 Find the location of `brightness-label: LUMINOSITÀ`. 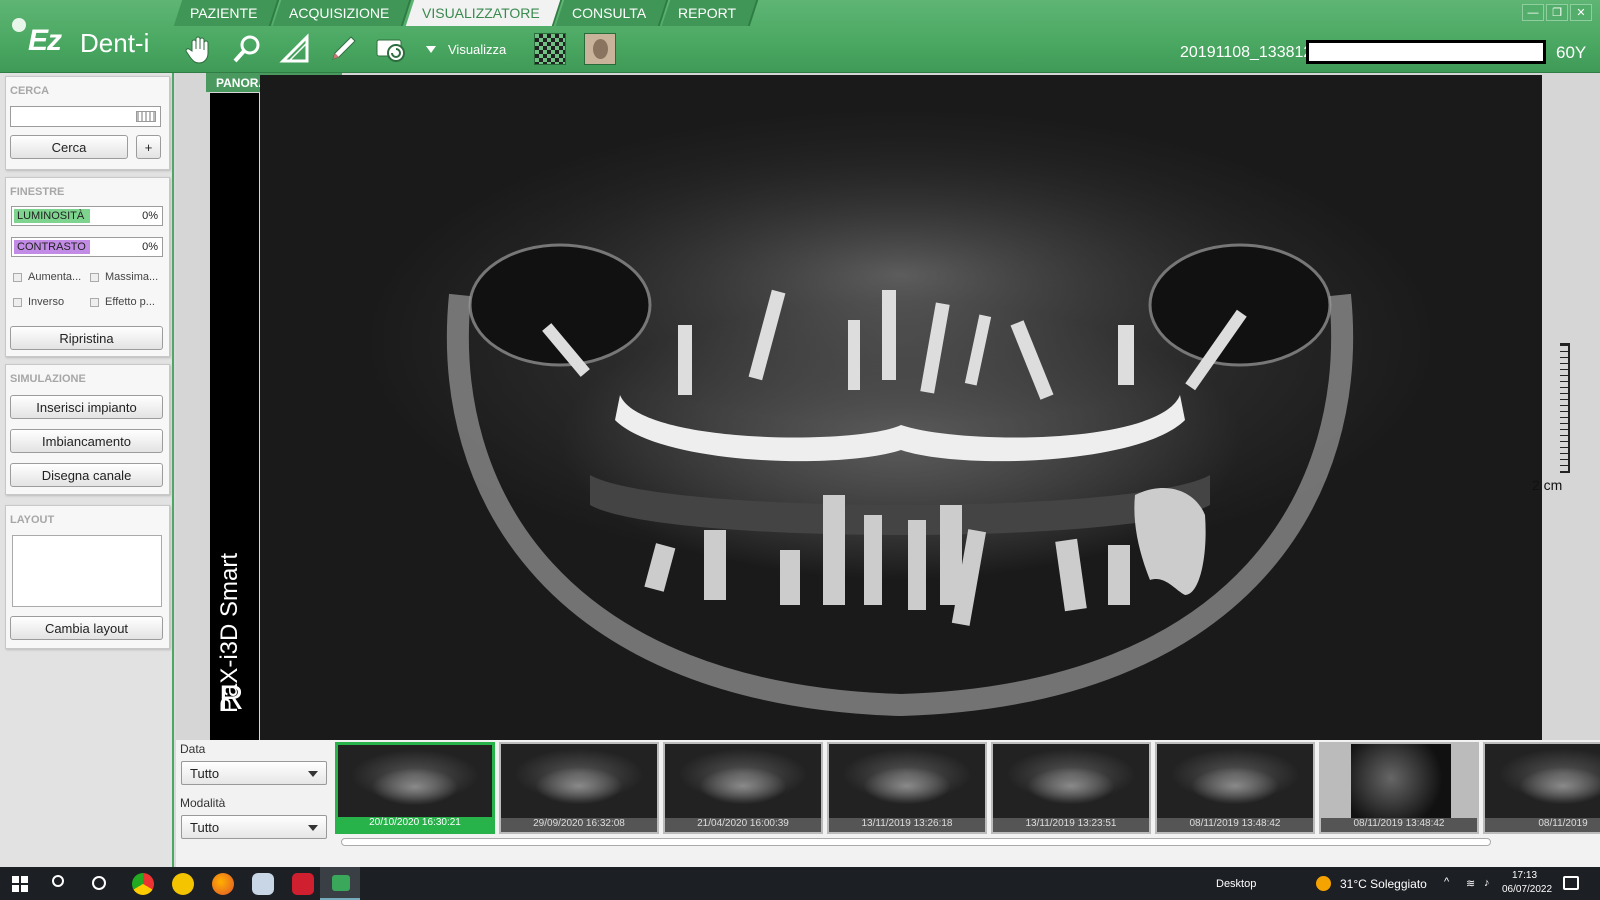

brightness-label: LUMINOSITÀ is located at coordinates (51, 216).